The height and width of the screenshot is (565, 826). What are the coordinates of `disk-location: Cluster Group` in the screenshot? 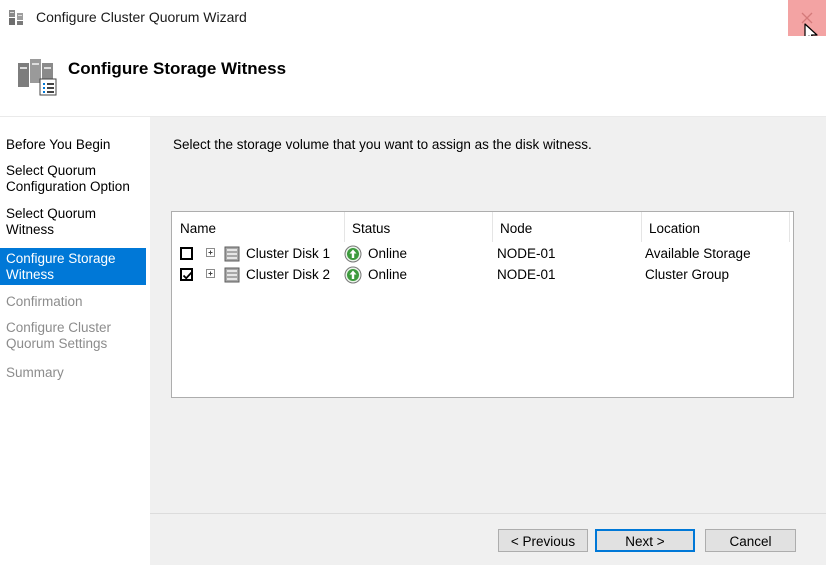 It's located at (687, 274).